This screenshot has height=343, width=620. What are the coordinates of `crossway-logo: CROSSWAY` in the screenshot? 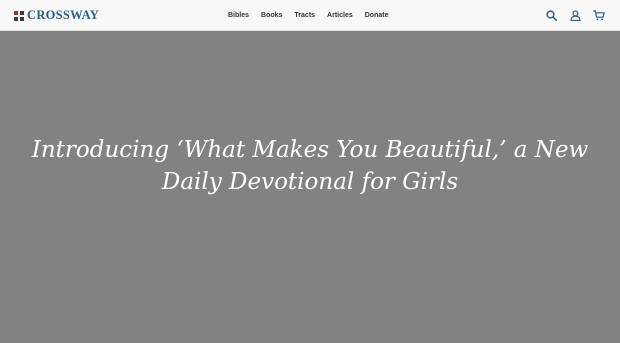 It's located at (56, 15).